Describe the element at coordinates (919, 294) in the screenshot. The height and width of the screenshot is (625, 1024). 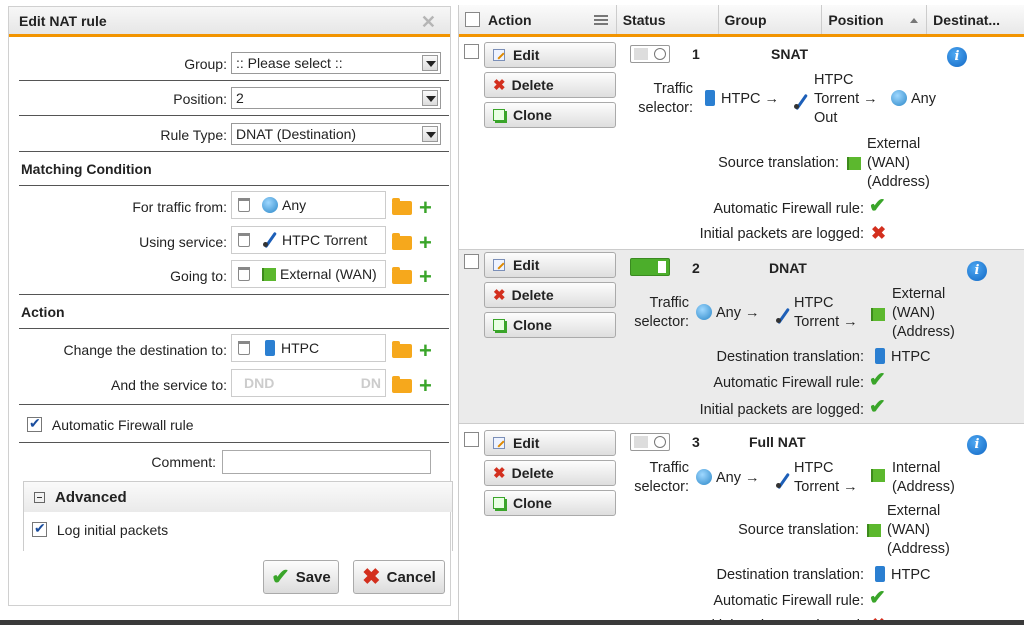
I see `selector-destination: External` at that location.